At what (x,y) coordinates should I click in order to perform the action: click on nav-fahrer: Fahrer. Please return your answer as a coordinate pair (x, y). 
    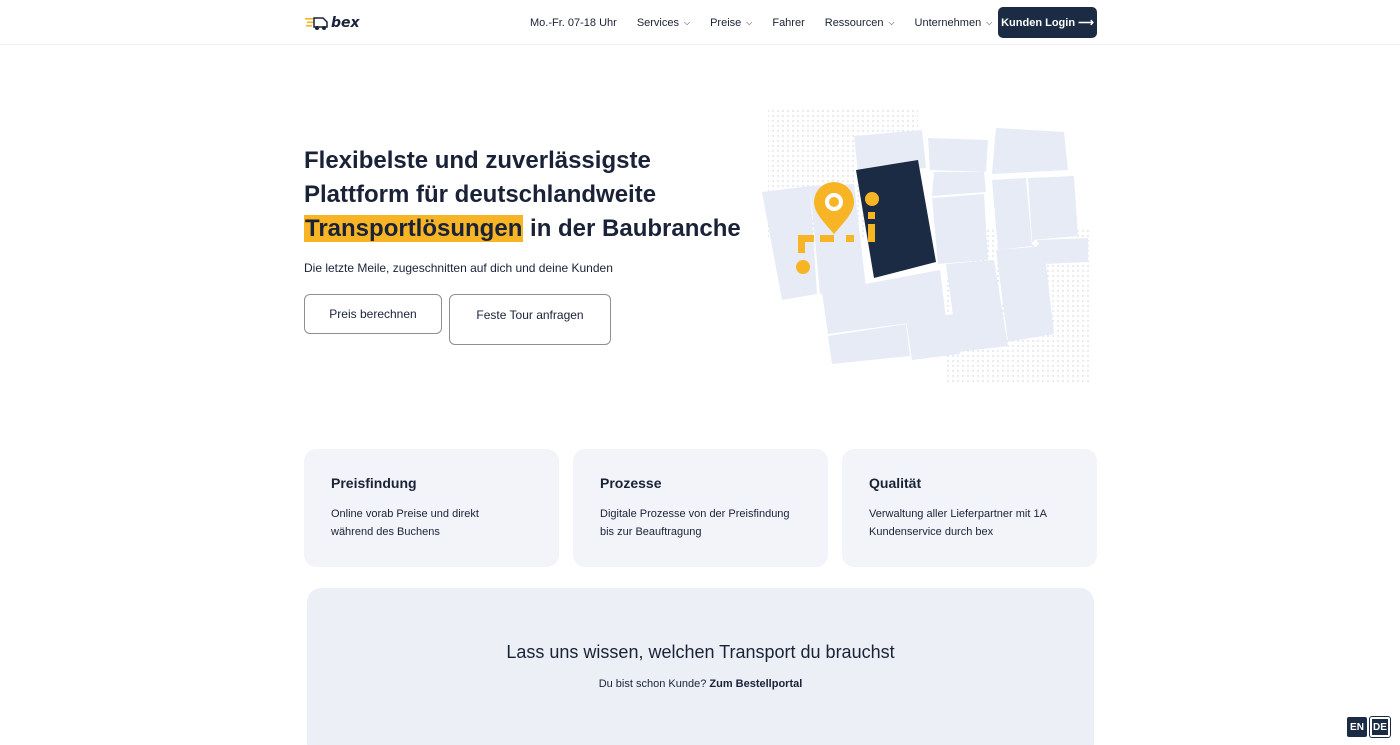
    Looking at the image, I should click on (788, 23).